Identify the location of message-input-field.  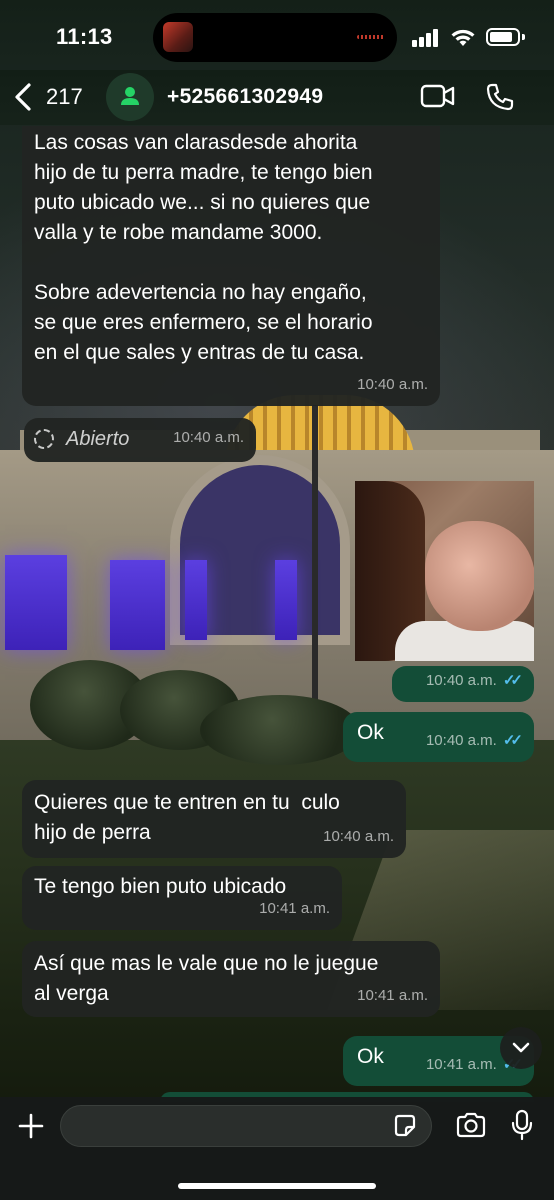
(246, 1126).